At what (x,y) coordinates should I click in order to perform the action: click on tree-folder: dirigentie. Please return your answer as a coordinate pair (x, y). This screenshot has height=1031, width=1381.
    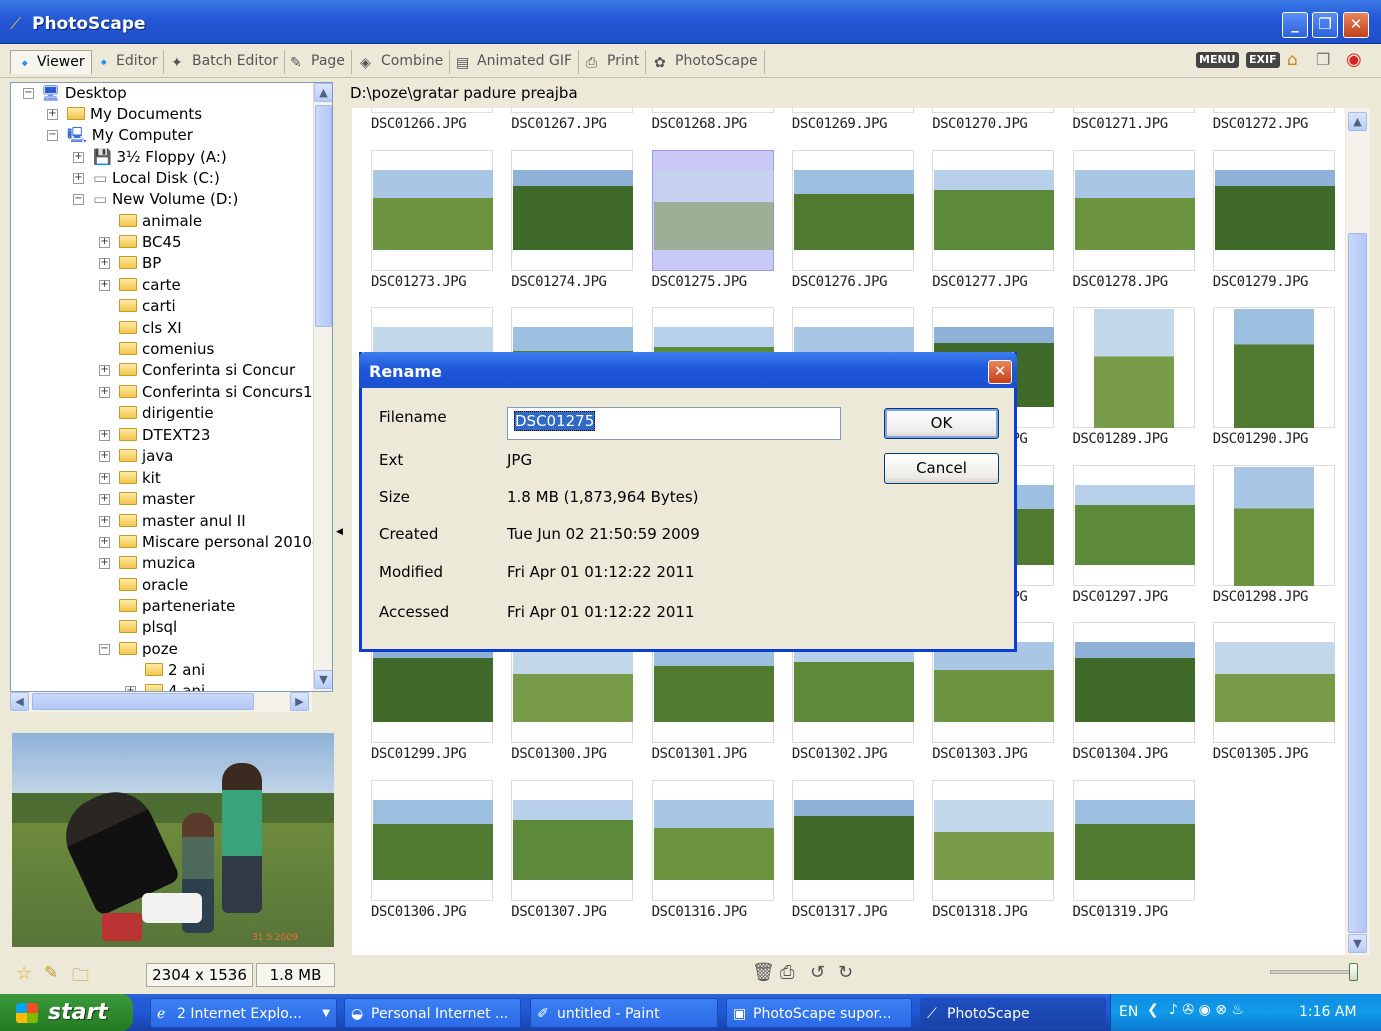
    Looking at the image, I should click on (166, 413).